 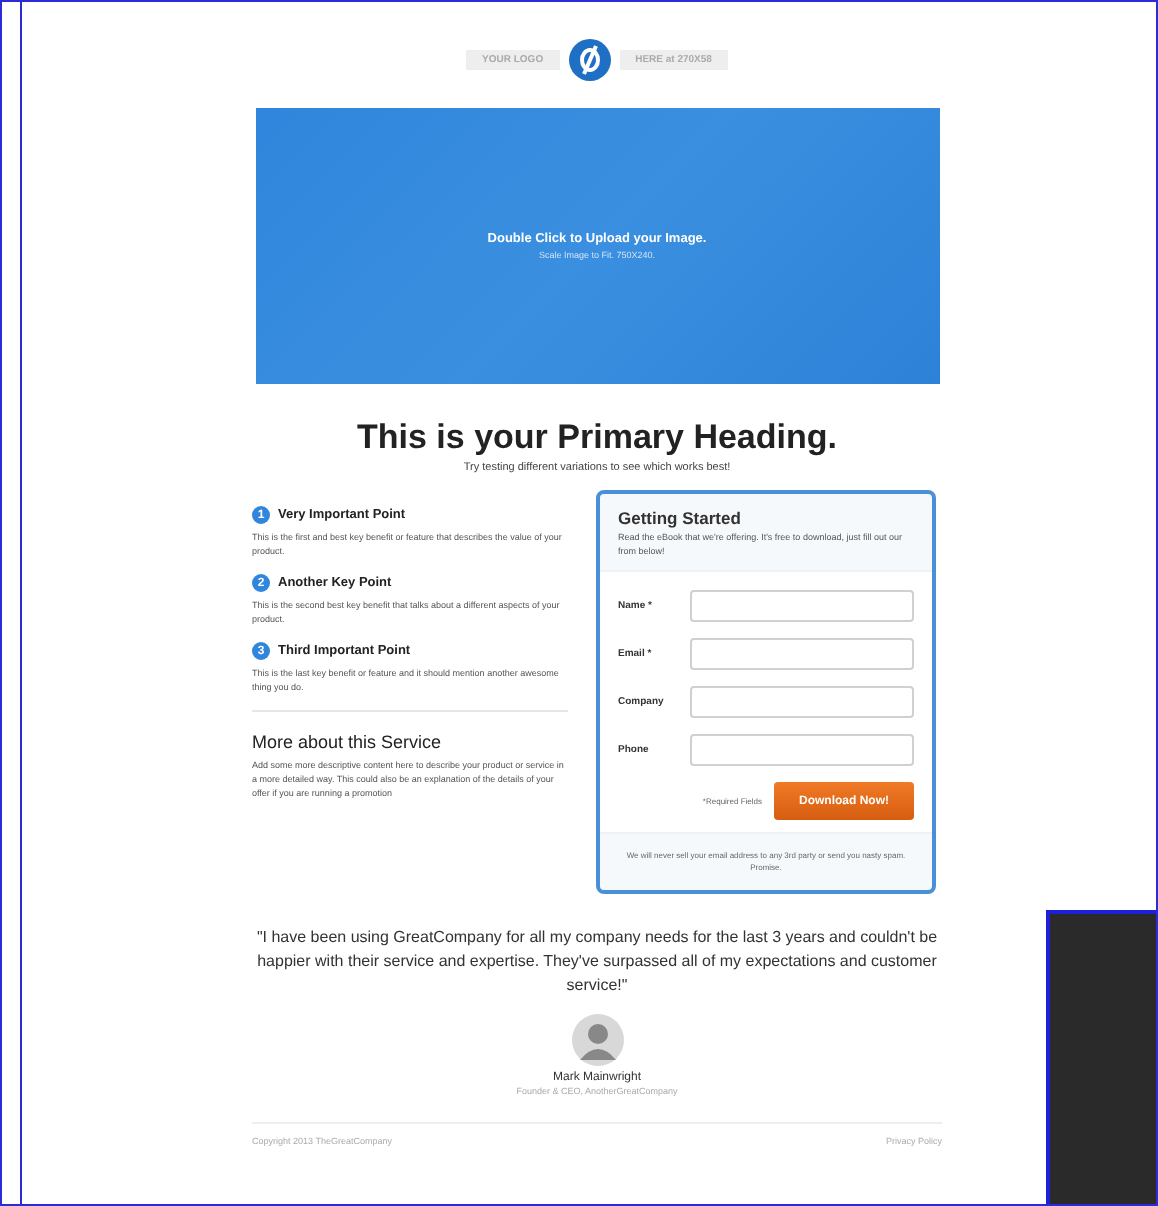 What do you see at coordinates (348, 742) in the screenshot?
I see `section-title: More about this Service` at bounding box center [348, 742].